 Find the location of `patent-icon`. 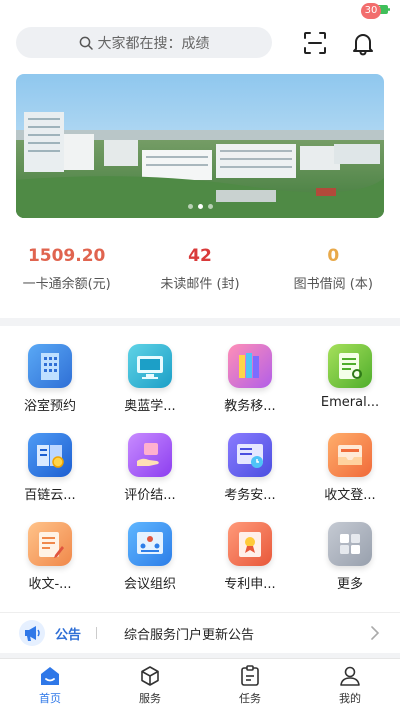

patent-icon is located at coordinates (250, 544).